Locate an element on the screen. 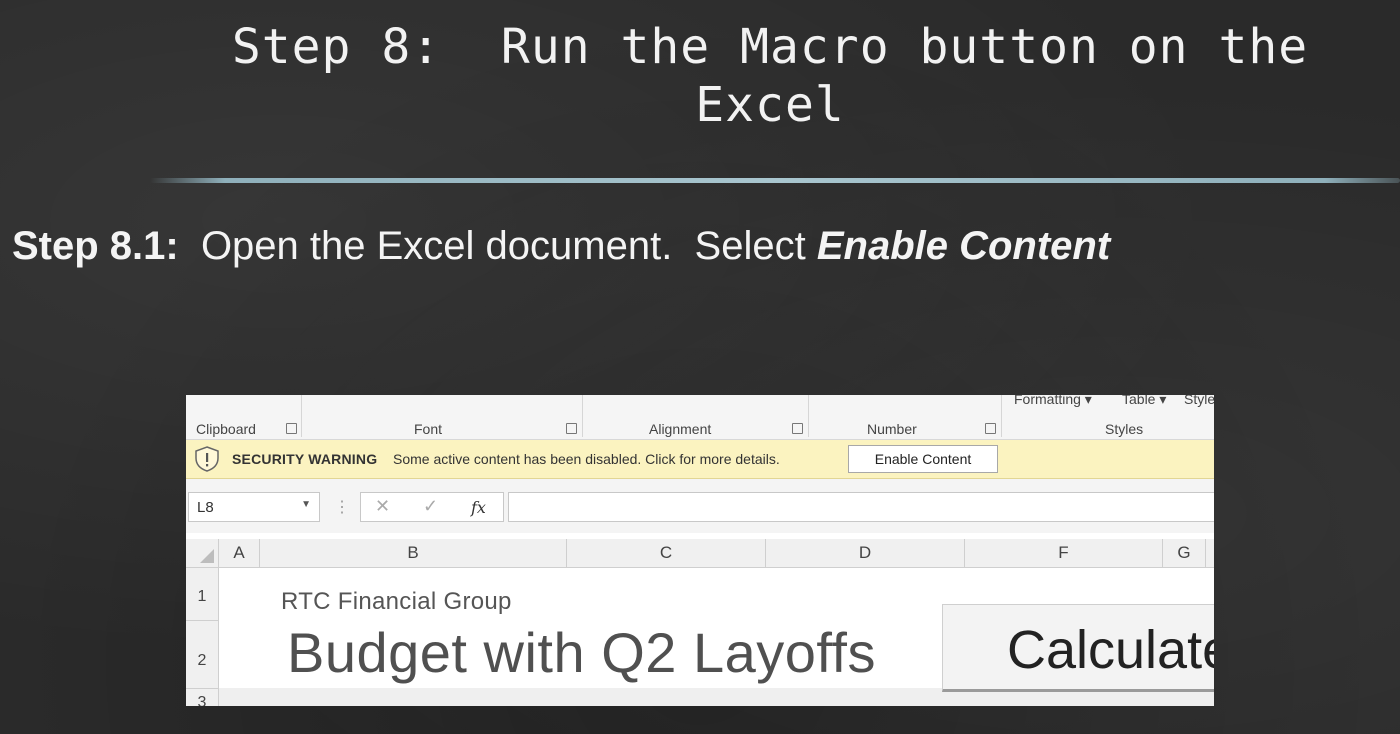 Image resolution: width=1400 pixels, height=734 pixels. enter-check-icon: ✓ is located at coordinates (430, 506).